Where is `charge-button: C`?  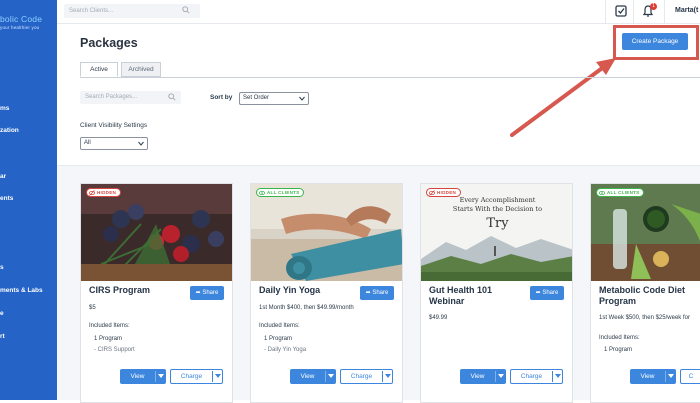
charge-button: C is located at coordinates (690, 376).